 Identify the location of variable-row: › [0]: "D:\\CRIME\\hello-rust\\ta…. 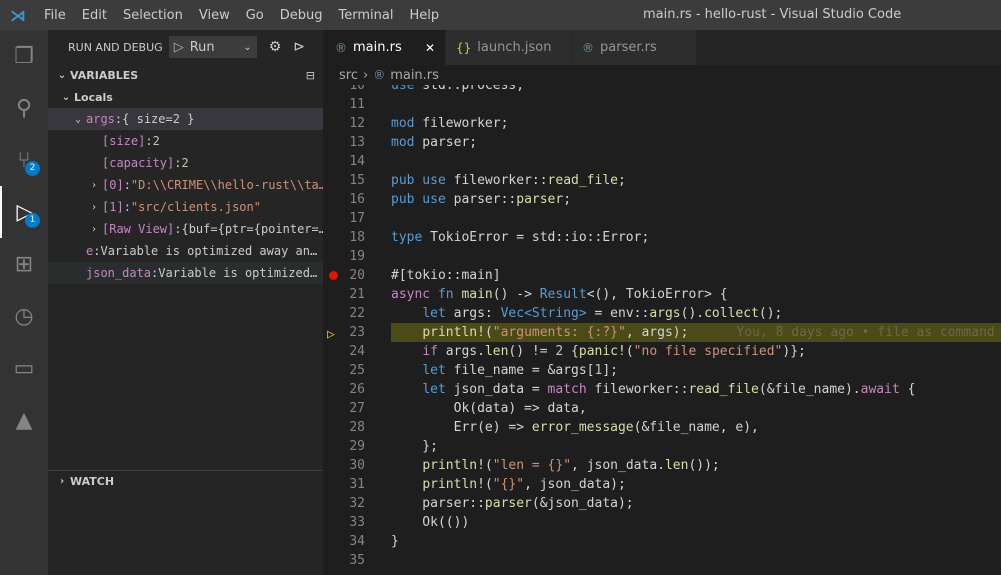
(185, 185).